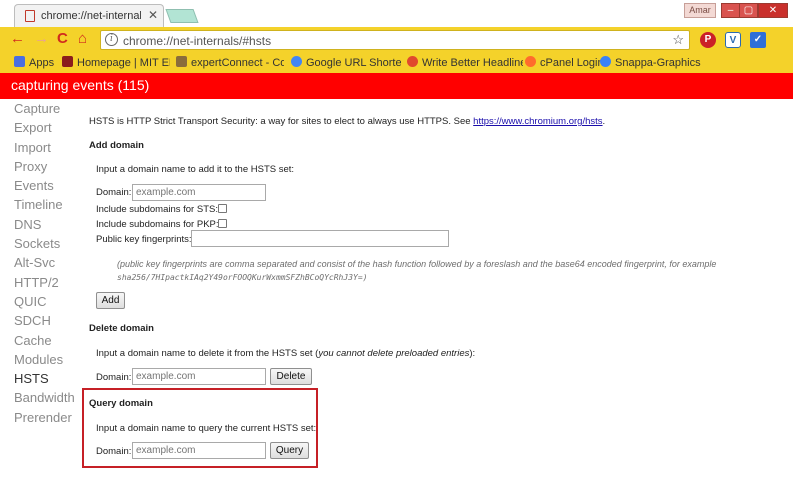 Image resolution: width=793 pixels, height=492 pixels. Describe the element at coordinates (62, 39) in the screenshot. I see `reload-icon: C` at that location.